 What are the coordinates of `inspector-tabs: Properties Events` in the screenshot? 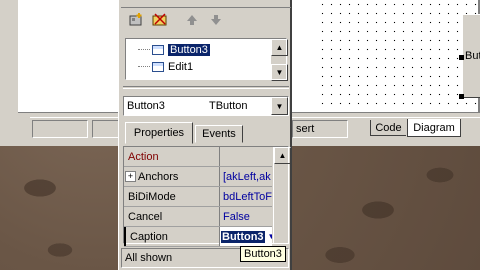 It's located at (206, 133).